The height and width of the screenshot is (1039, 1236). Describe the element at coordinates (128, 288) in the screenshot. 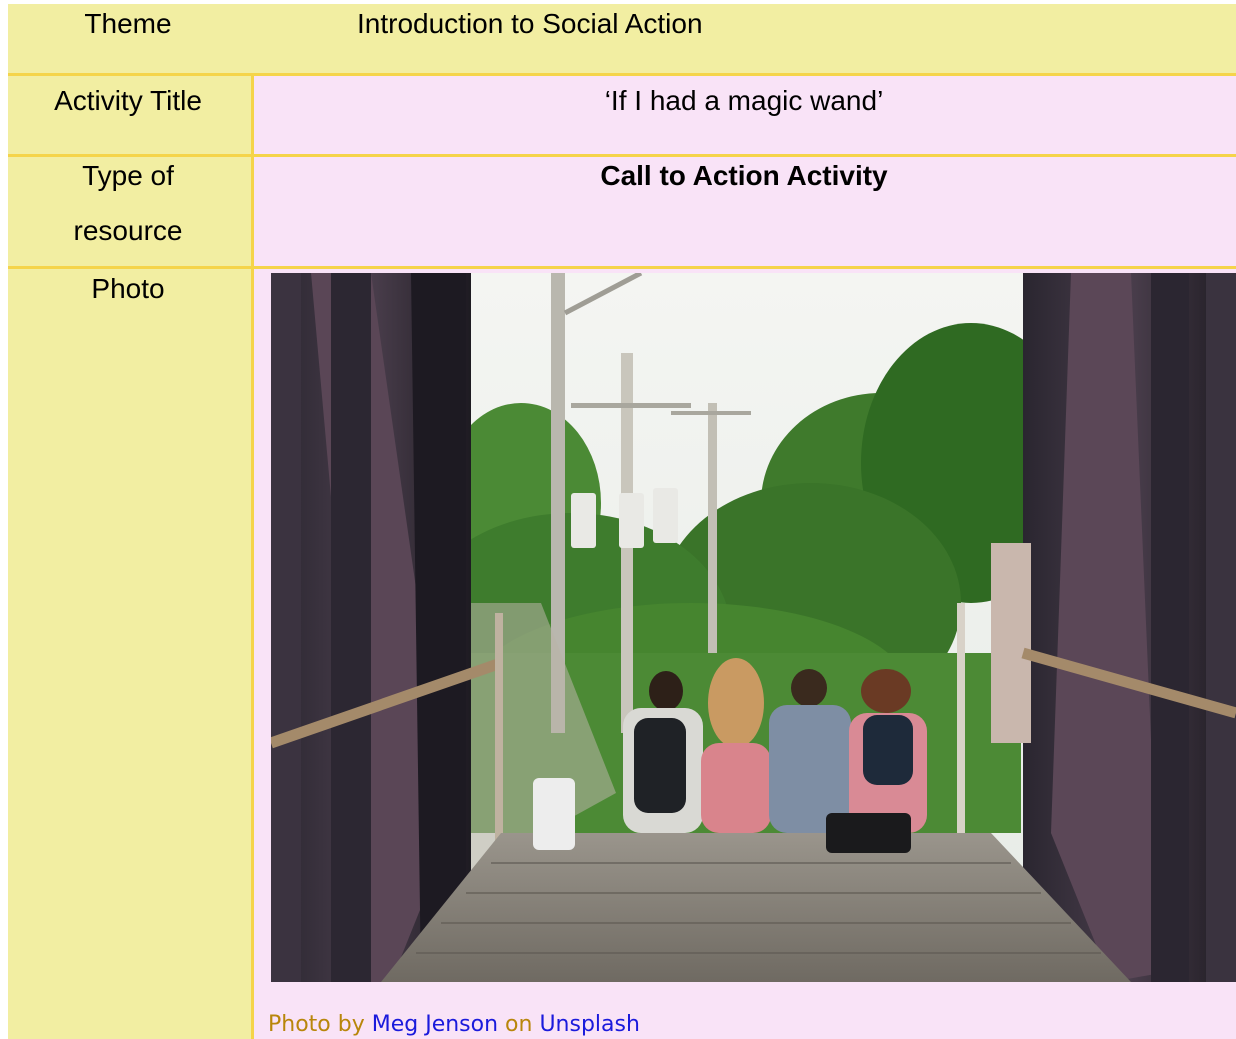

I see `photo-label: Photo` at that location.